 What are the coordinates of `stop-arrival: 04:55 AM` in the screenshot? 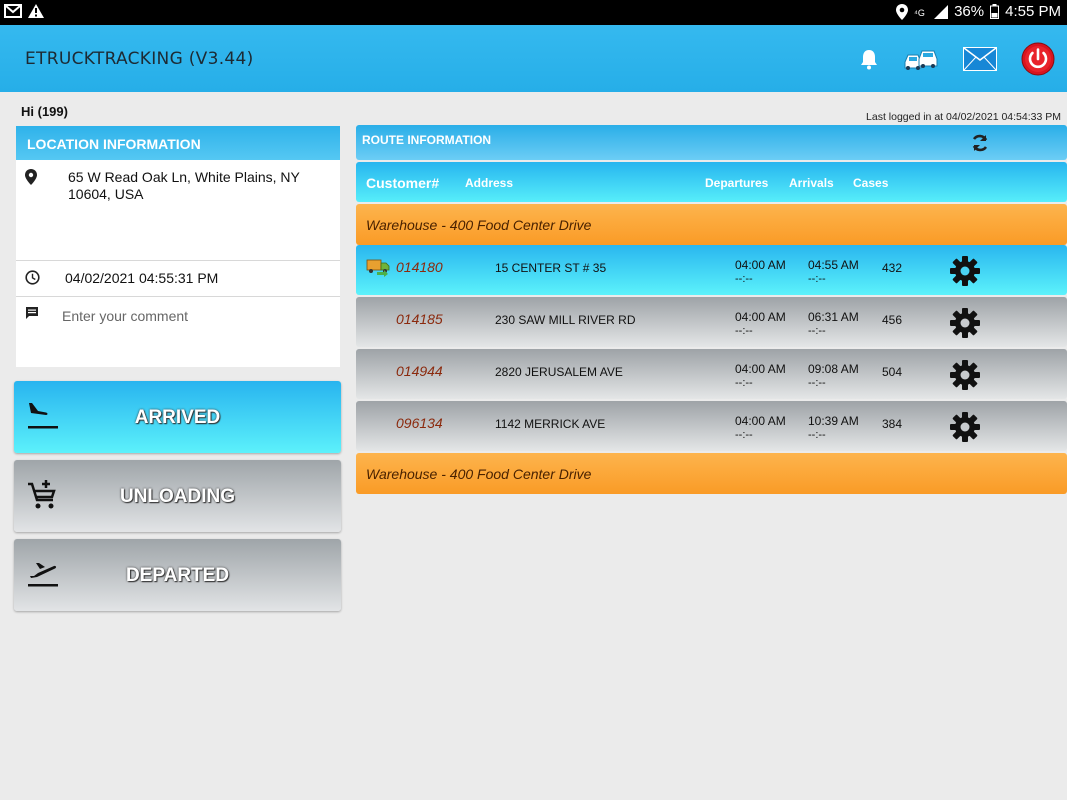 It's located at (833, 265).